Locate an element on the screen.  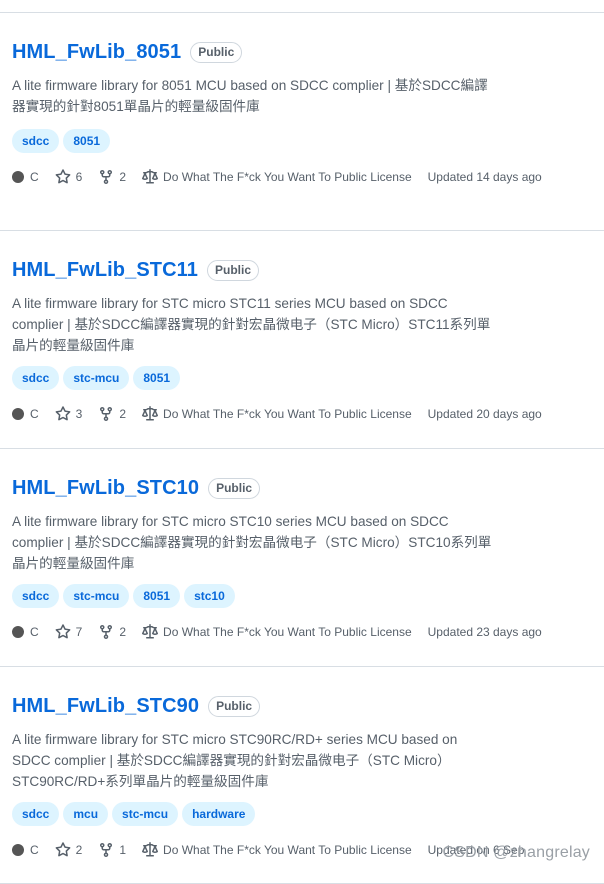
csdn-watermark: CSDN @zhangrelay is located at coordinates (516, 852).